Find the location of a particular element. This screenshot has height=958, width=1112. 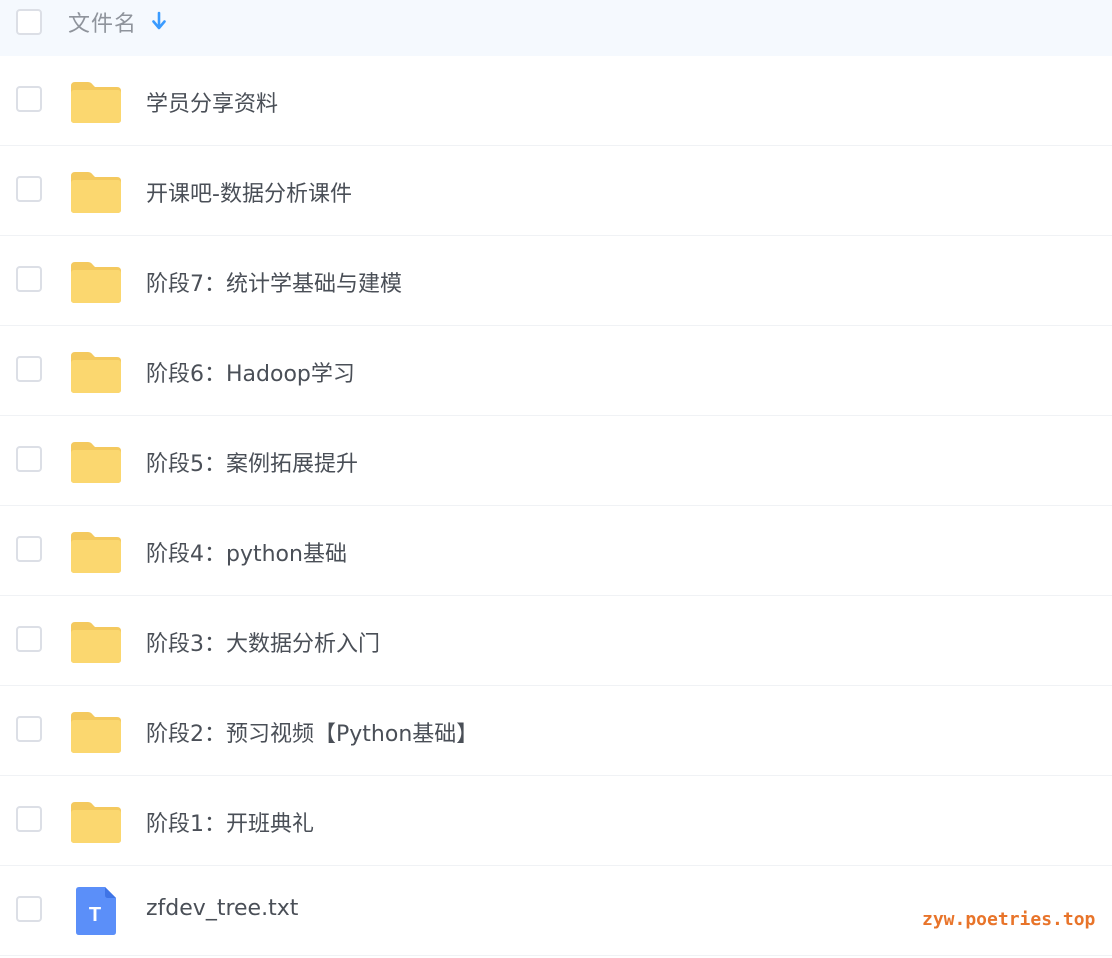

arrow-down-icon is located at coordinates (159, 21).